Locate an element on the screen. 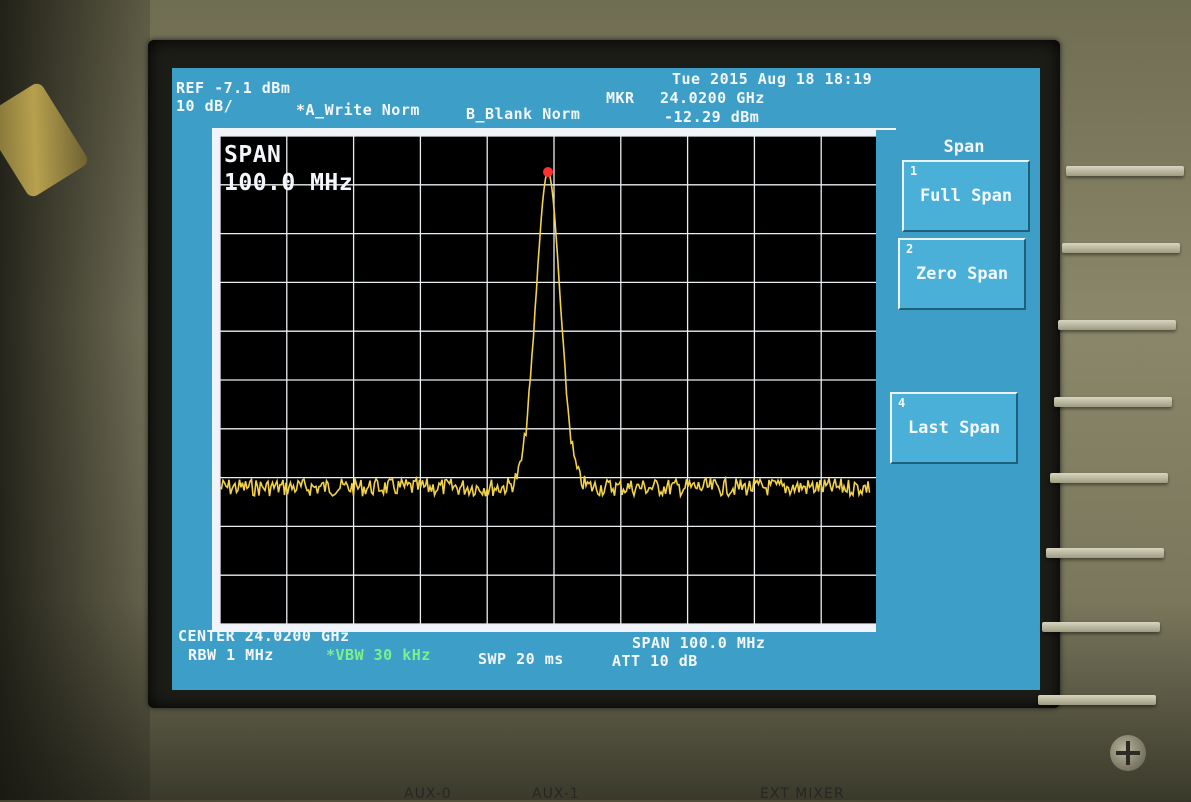  softkey-label: Full Span is located at coordinates (966, 196).